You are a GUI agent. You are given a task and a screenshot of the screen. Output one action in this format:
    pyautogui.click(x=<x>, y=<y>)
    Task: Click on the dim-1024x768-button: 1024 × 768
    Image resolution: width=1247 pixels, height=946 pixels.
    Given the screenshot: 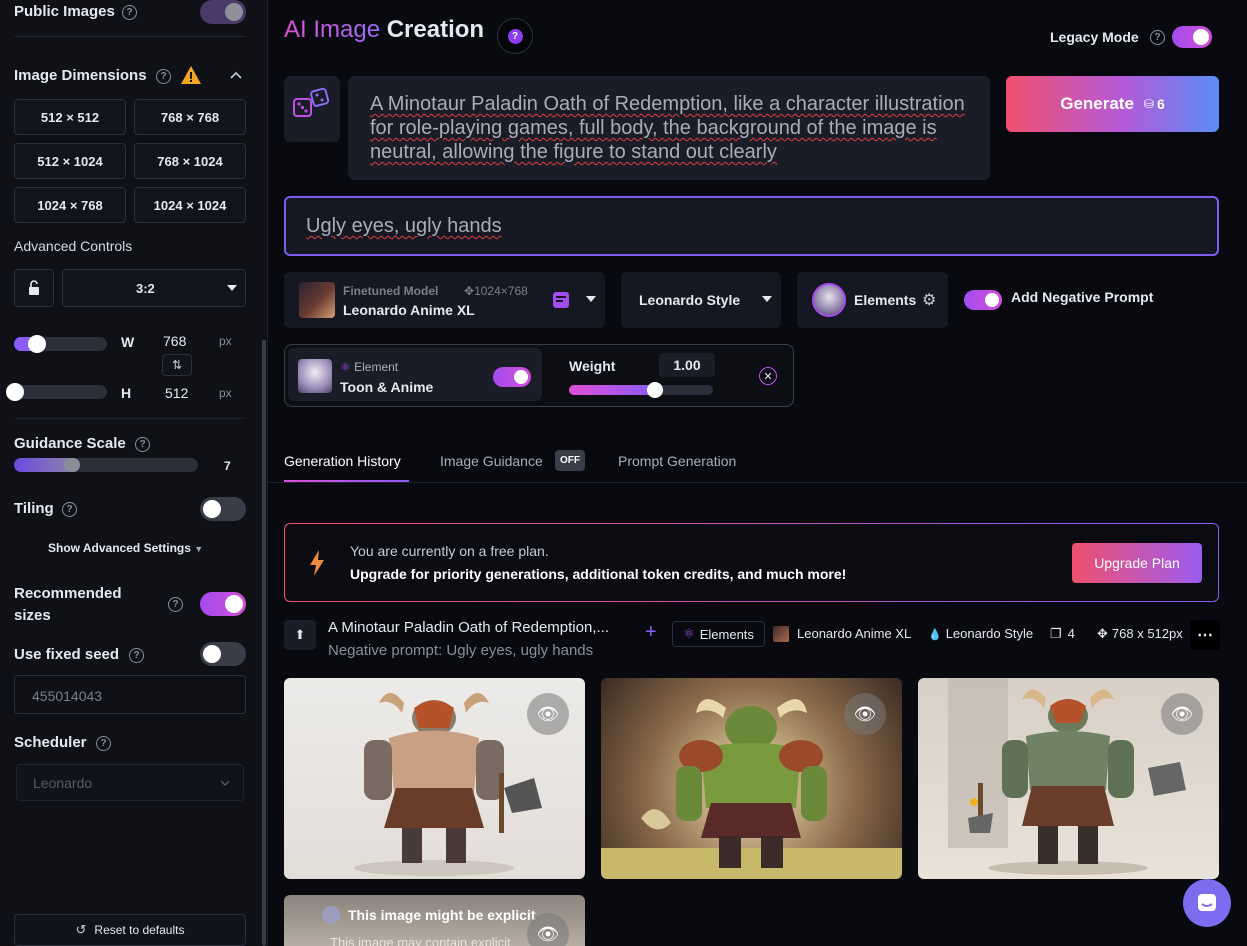 What is the action you would take?
    pyautogui.click(x=70, y=205)
    